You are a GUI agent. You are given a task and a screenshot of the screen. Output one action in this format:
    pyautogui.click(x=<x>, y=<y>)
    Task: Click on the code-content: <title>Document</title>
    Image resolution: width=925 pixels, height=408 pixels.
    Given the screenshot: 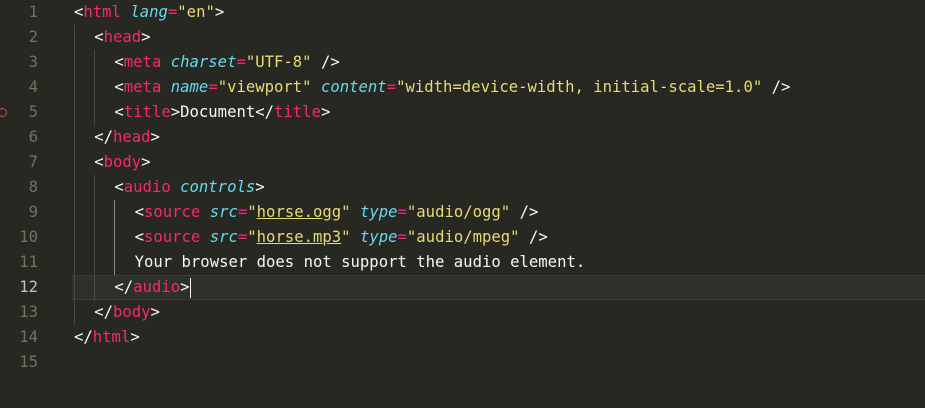 What is the action you would take?
    pyautogui.click(x=498, y=112)
    